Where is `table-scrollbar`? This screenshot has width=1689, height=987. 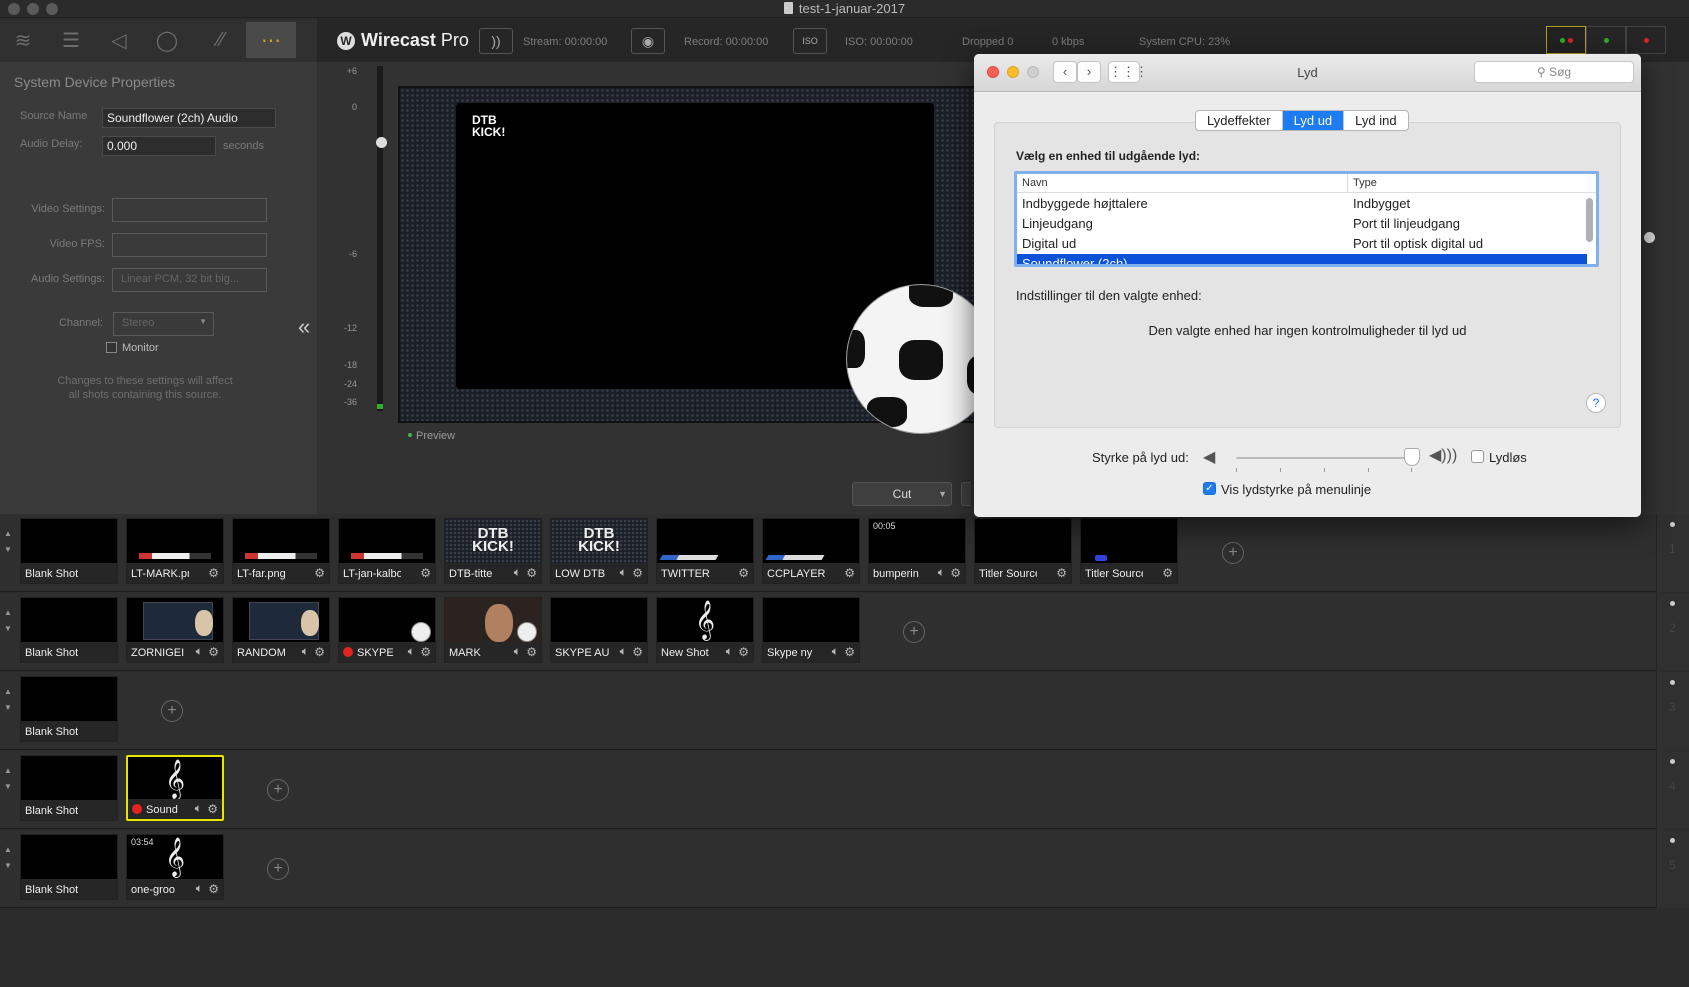
table-scrollbar is located at coordinates (1589, 220).